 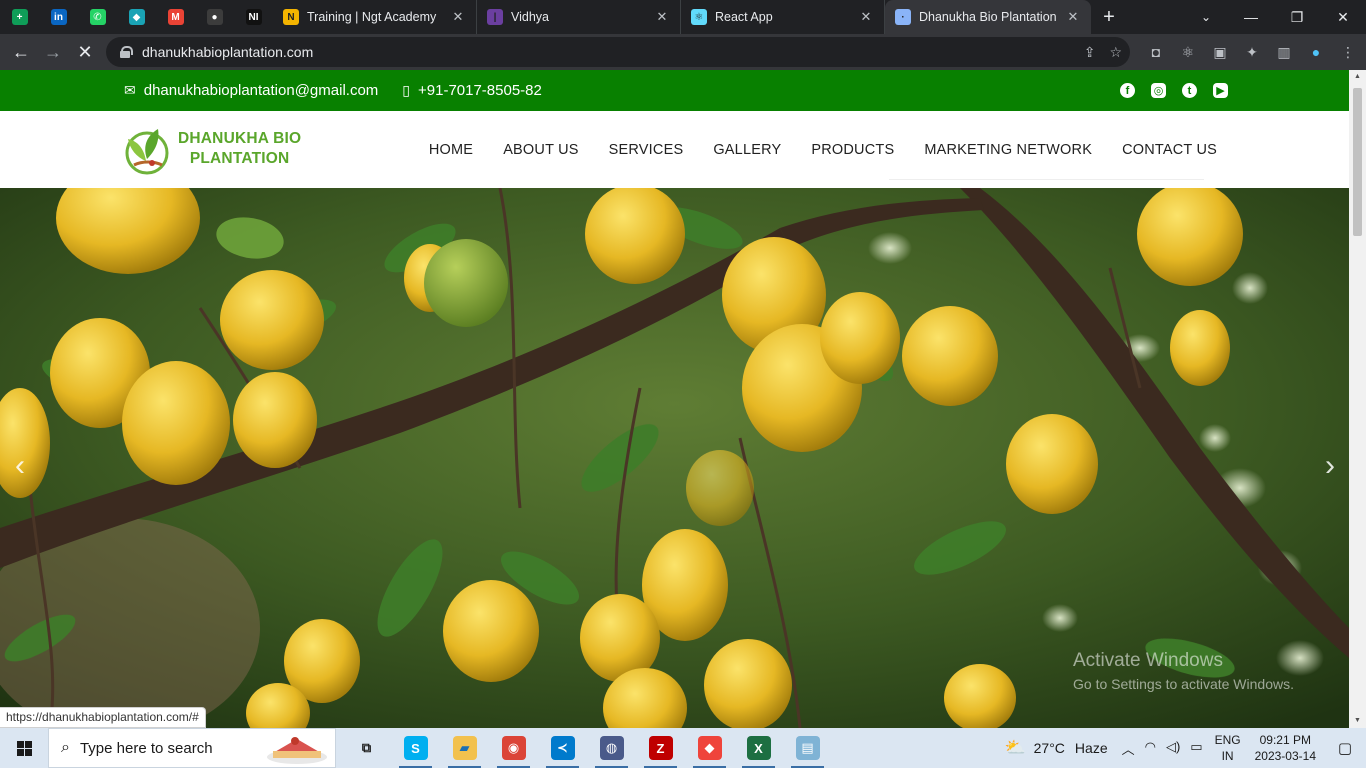 What do you see at coordinates (1091, 748) in the screenshot?
I see `weather-description: Haze` at bounding box center [1091, 748].